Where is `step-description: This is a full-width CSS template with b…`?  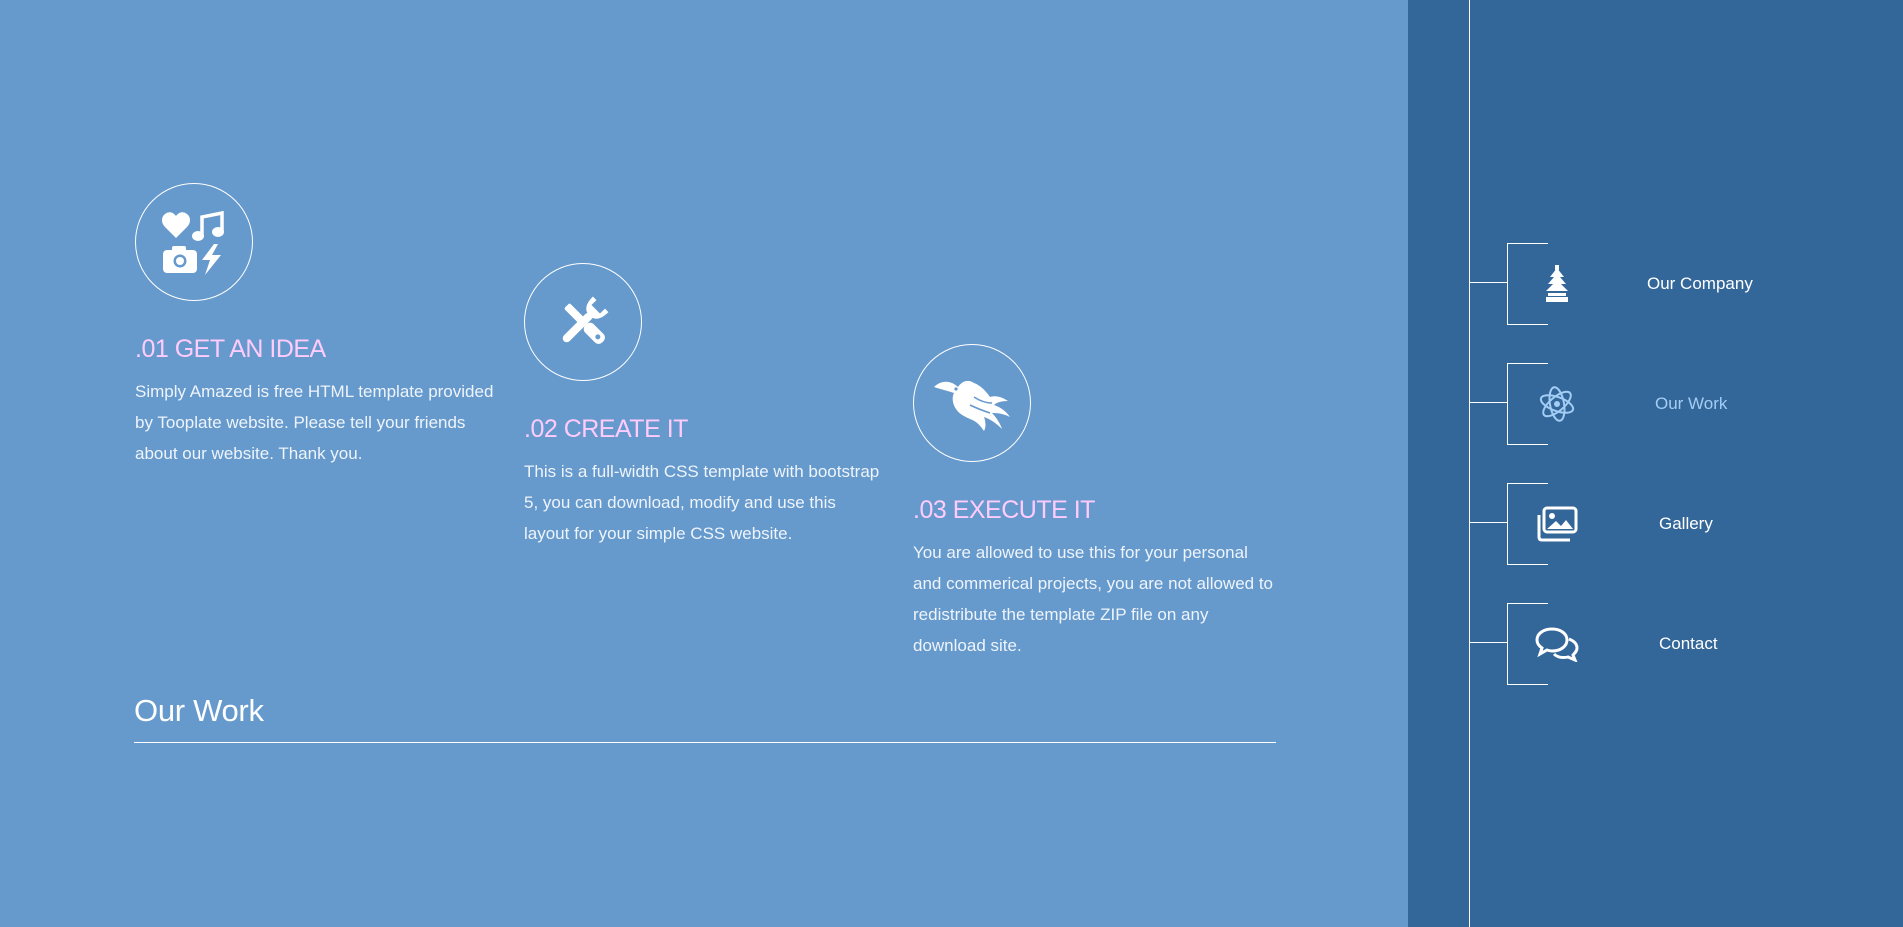 step-description: This is a full-width CSS template with b… is located at coordinates (702, 502).